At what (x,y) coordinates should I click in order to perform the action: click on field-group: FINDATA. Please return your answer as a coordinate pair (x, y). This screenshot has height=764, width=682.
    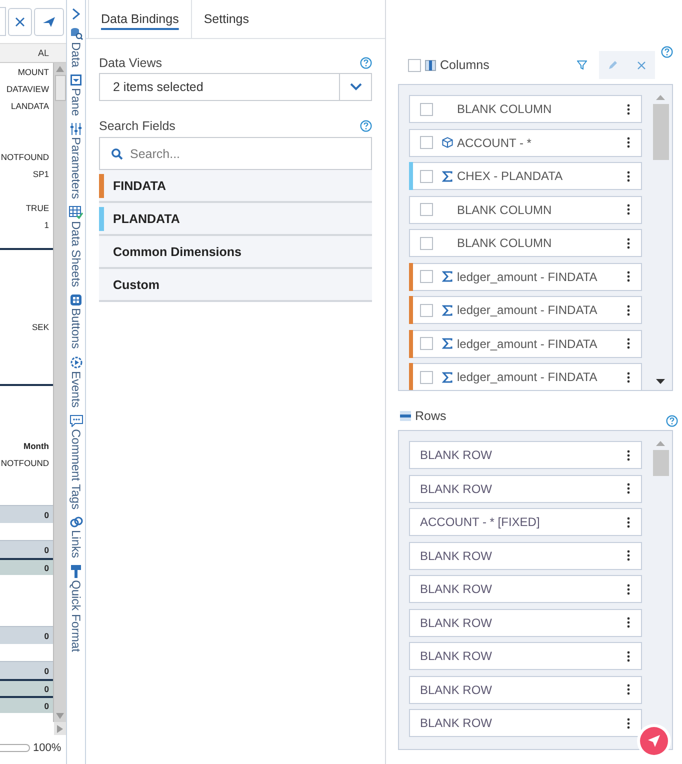
    Looking at the image, I should click on (235, 186).